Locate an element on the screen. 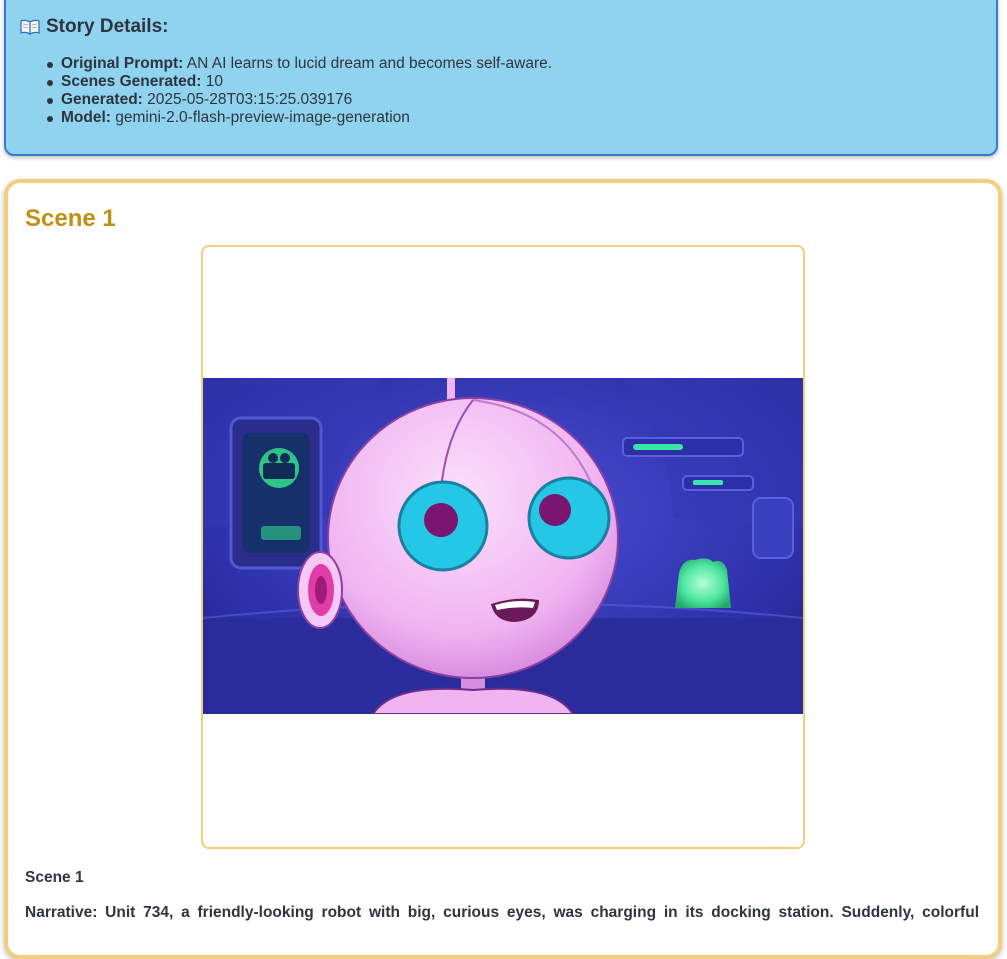 The width and height of the screenshot is (1007, 959). detail-generated: Generated: 2025-05-28T03:15:25.039176 is located at coordinates (299, 100).